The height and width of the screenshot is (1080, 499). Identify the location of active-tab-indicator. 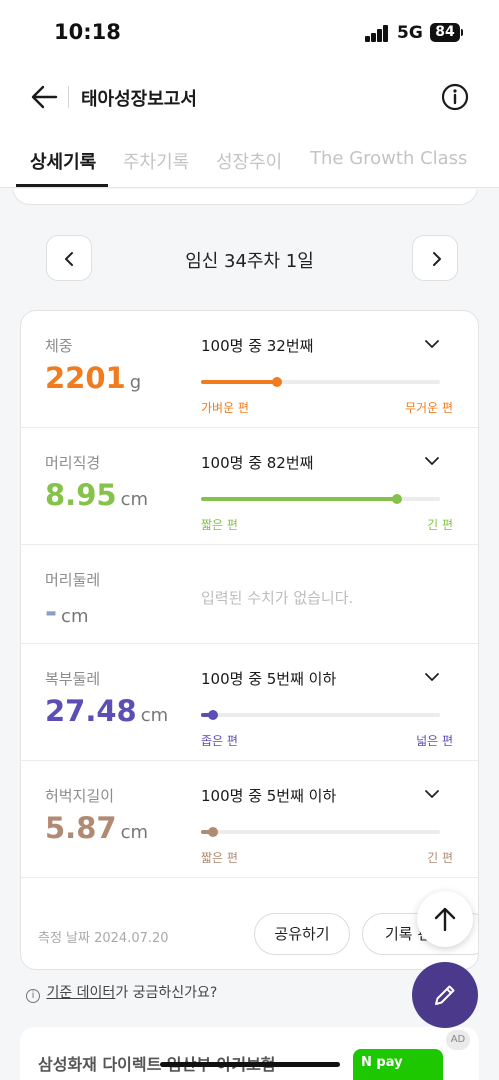
(62, 185).